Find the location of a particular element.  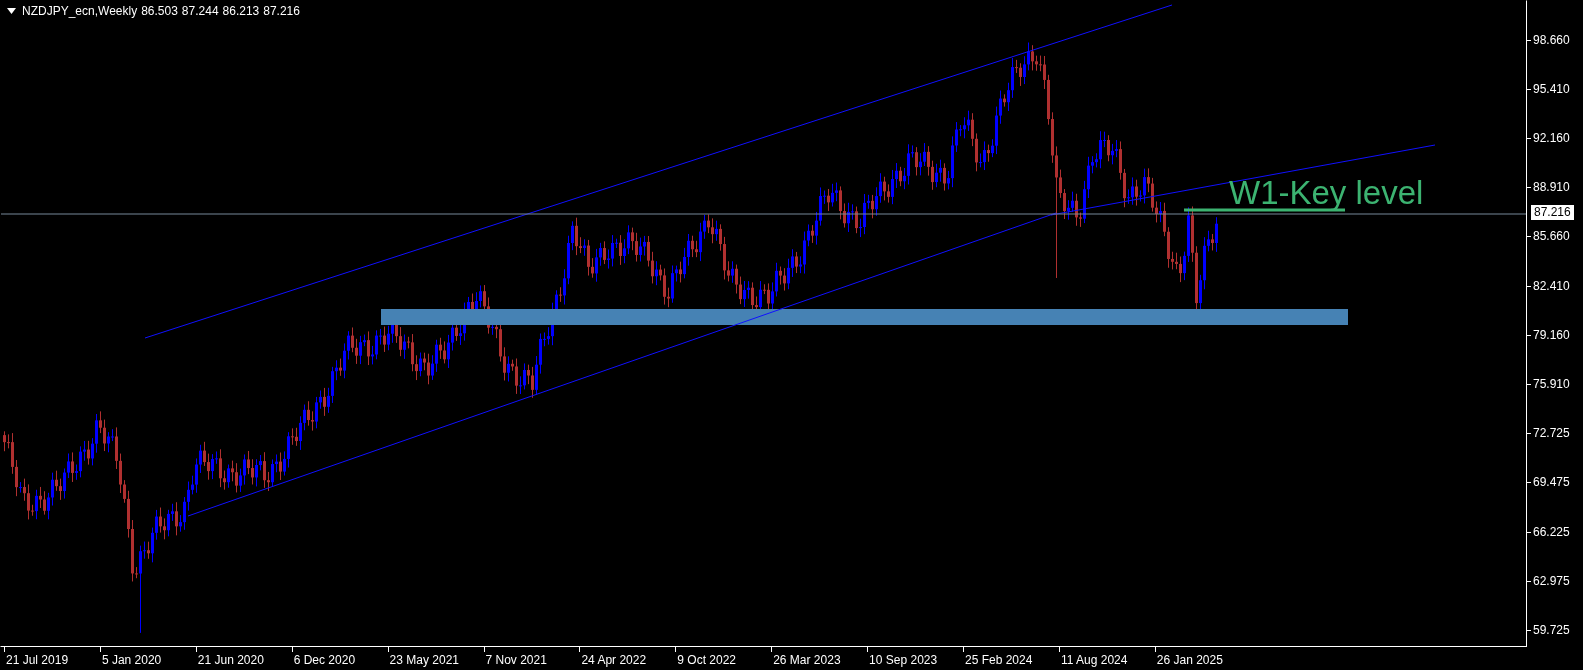

price-label: 82.410 is located at coordinates (1551, 285).